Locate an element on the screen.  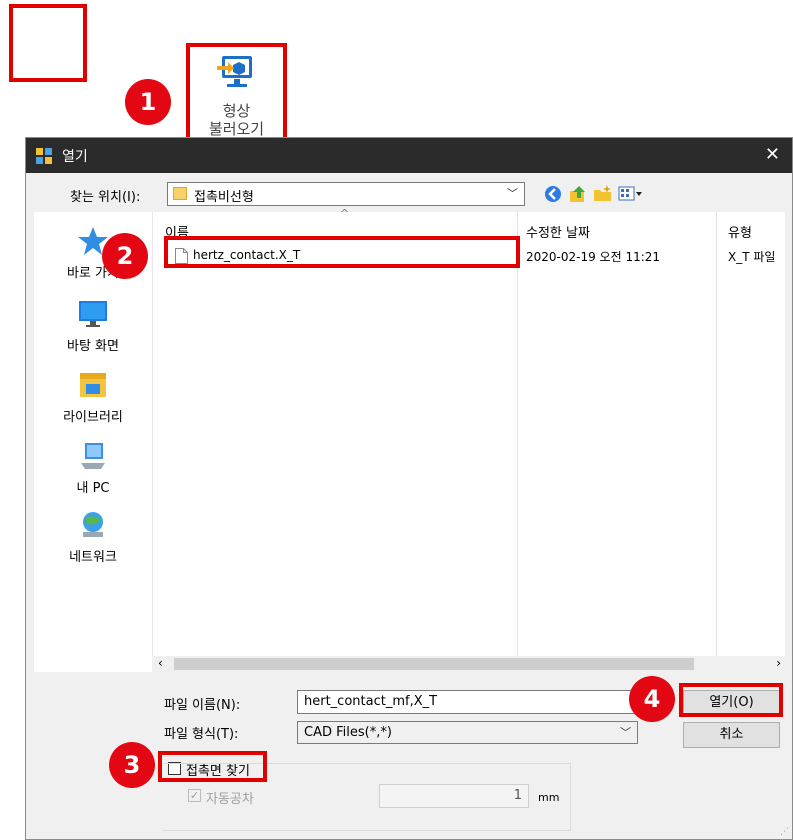
place-this-pc: 내 PC is located at coordinates (93, 468).